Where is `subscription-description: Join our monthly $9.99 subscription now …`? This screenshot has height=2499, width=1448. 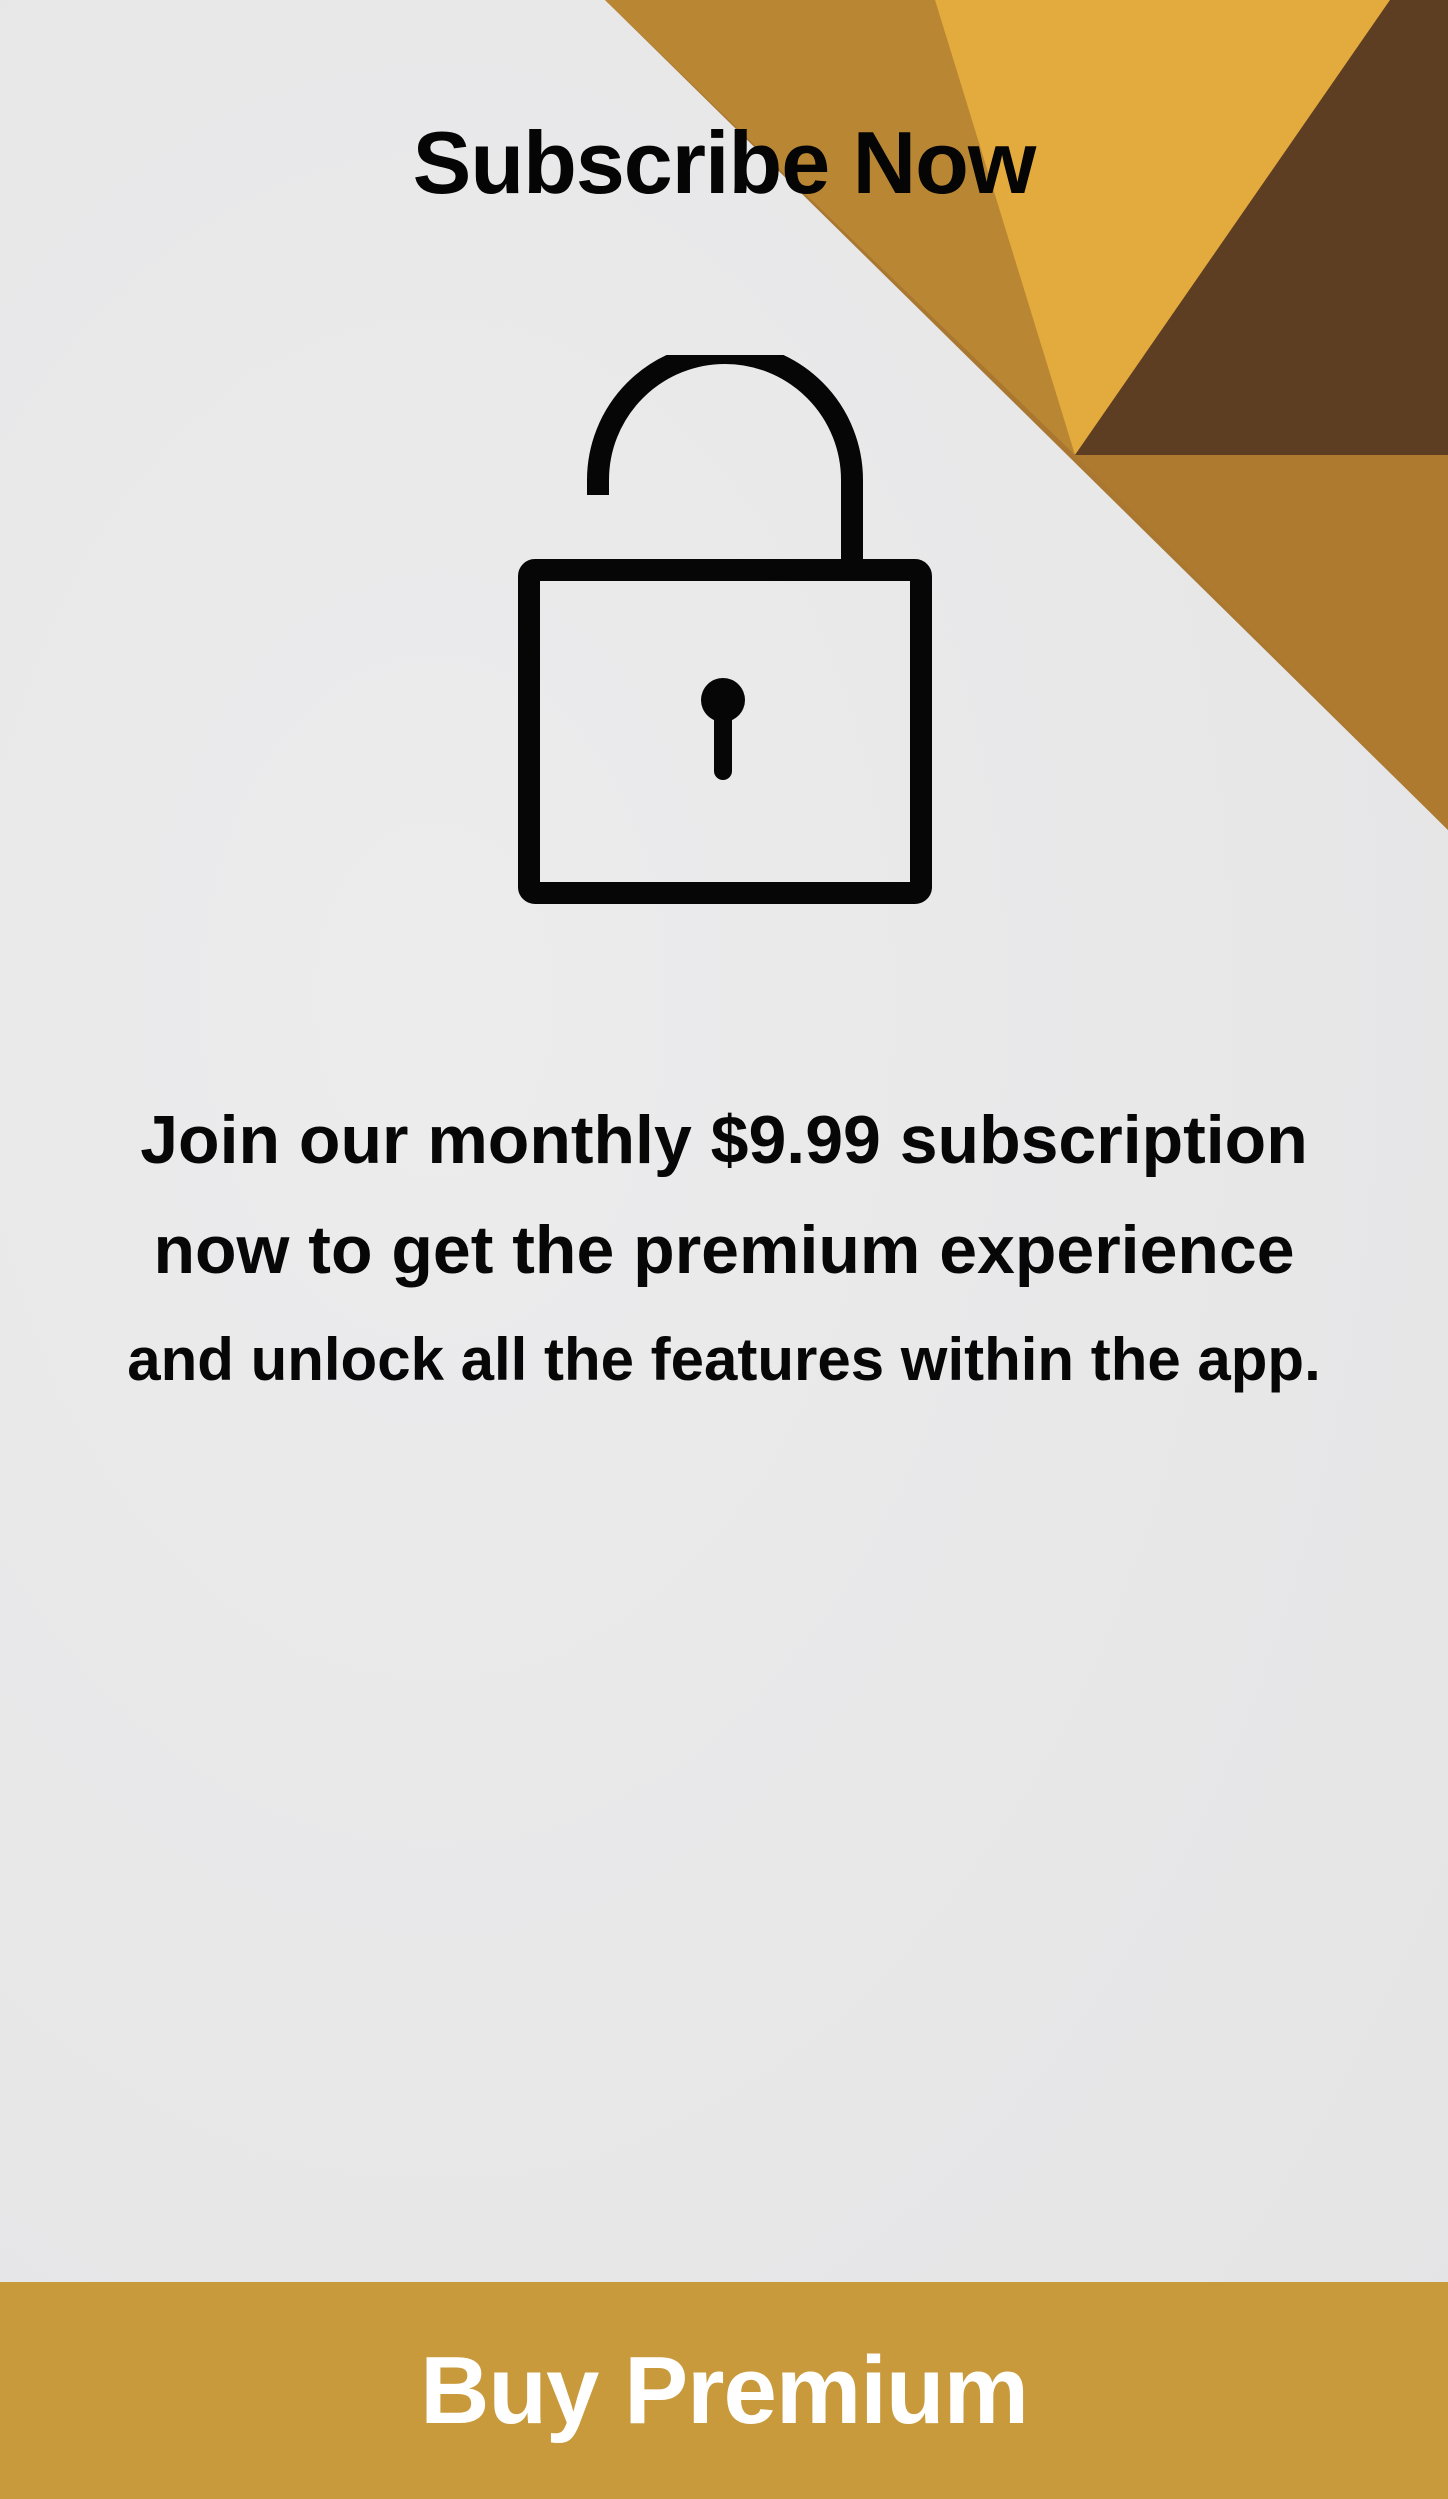 subscription-description: Join our monthly $9.99 subscription now … is located at coordinates (724, 1250).